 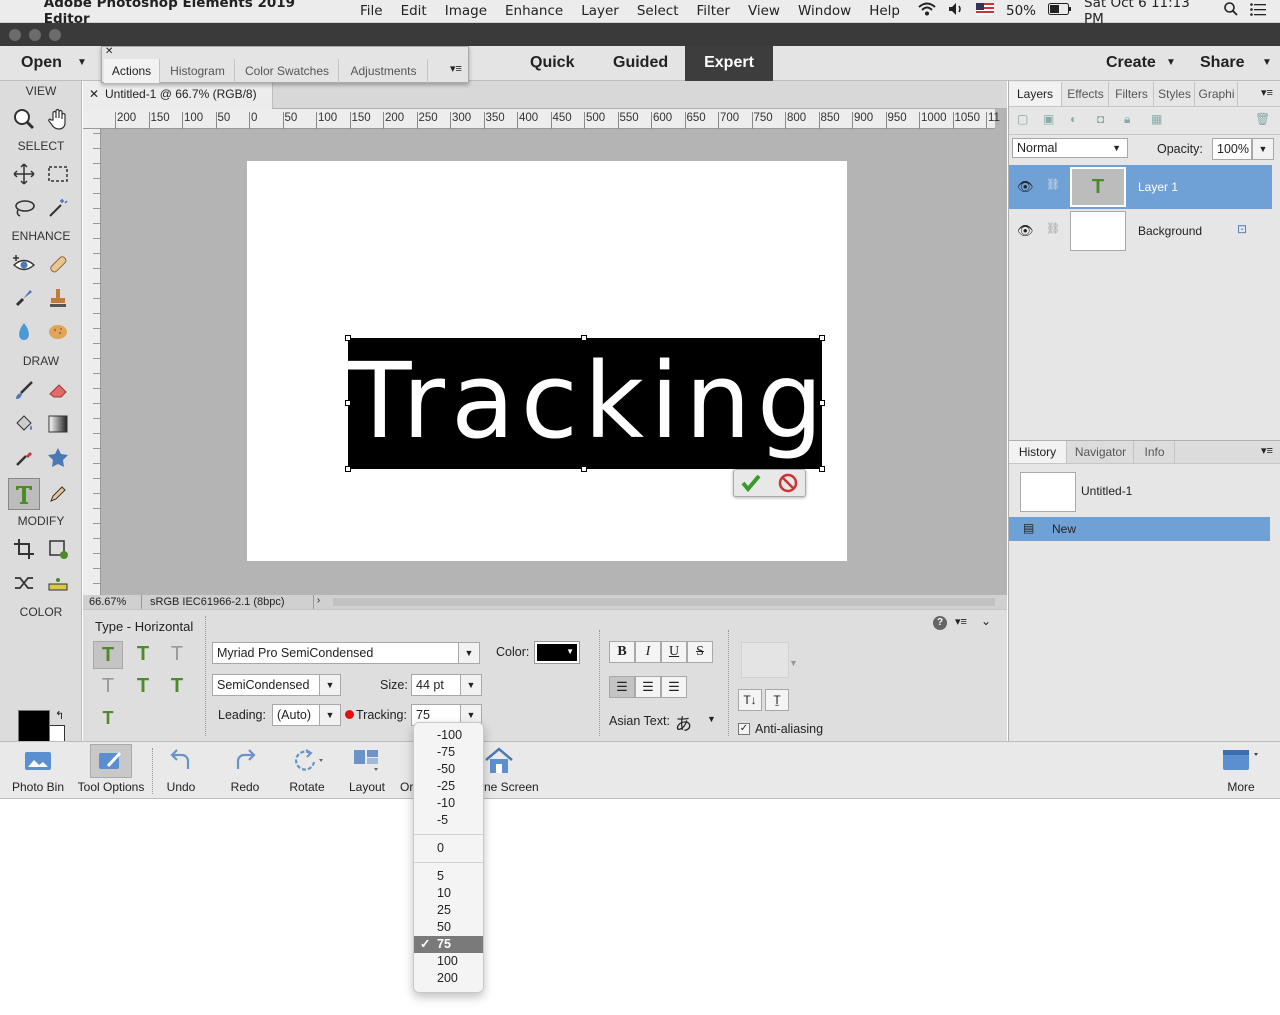 I want to click on swap-colors-icon: ↰, so click(x=59, y=715).